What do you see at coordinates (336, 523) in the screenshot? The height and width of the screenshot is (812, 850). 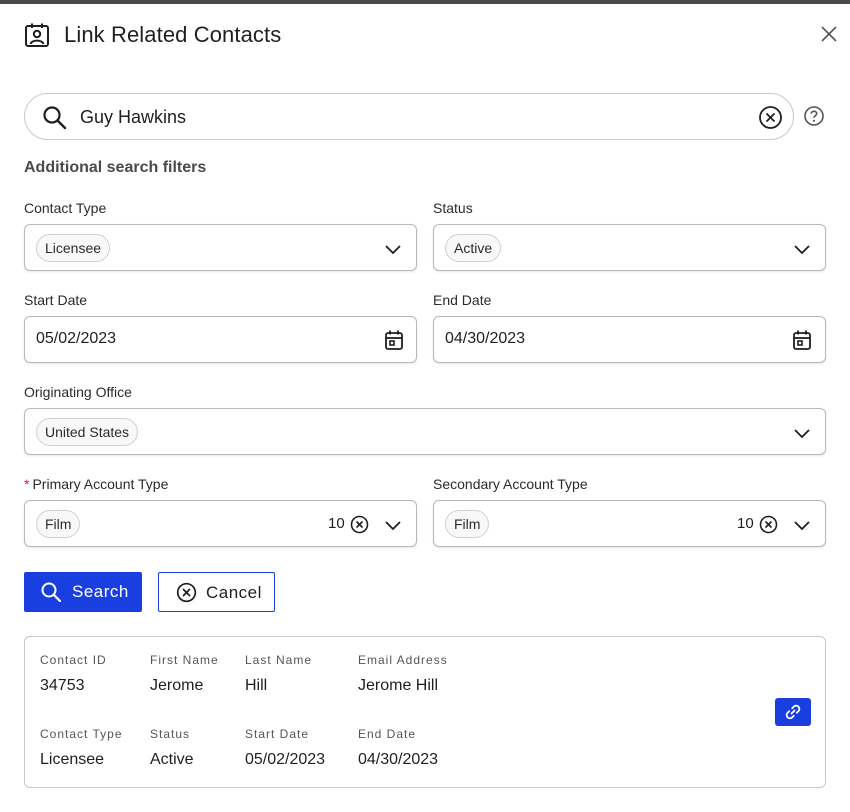 I see `primary-account-type-count: 10` at bounding box center [336, 523].